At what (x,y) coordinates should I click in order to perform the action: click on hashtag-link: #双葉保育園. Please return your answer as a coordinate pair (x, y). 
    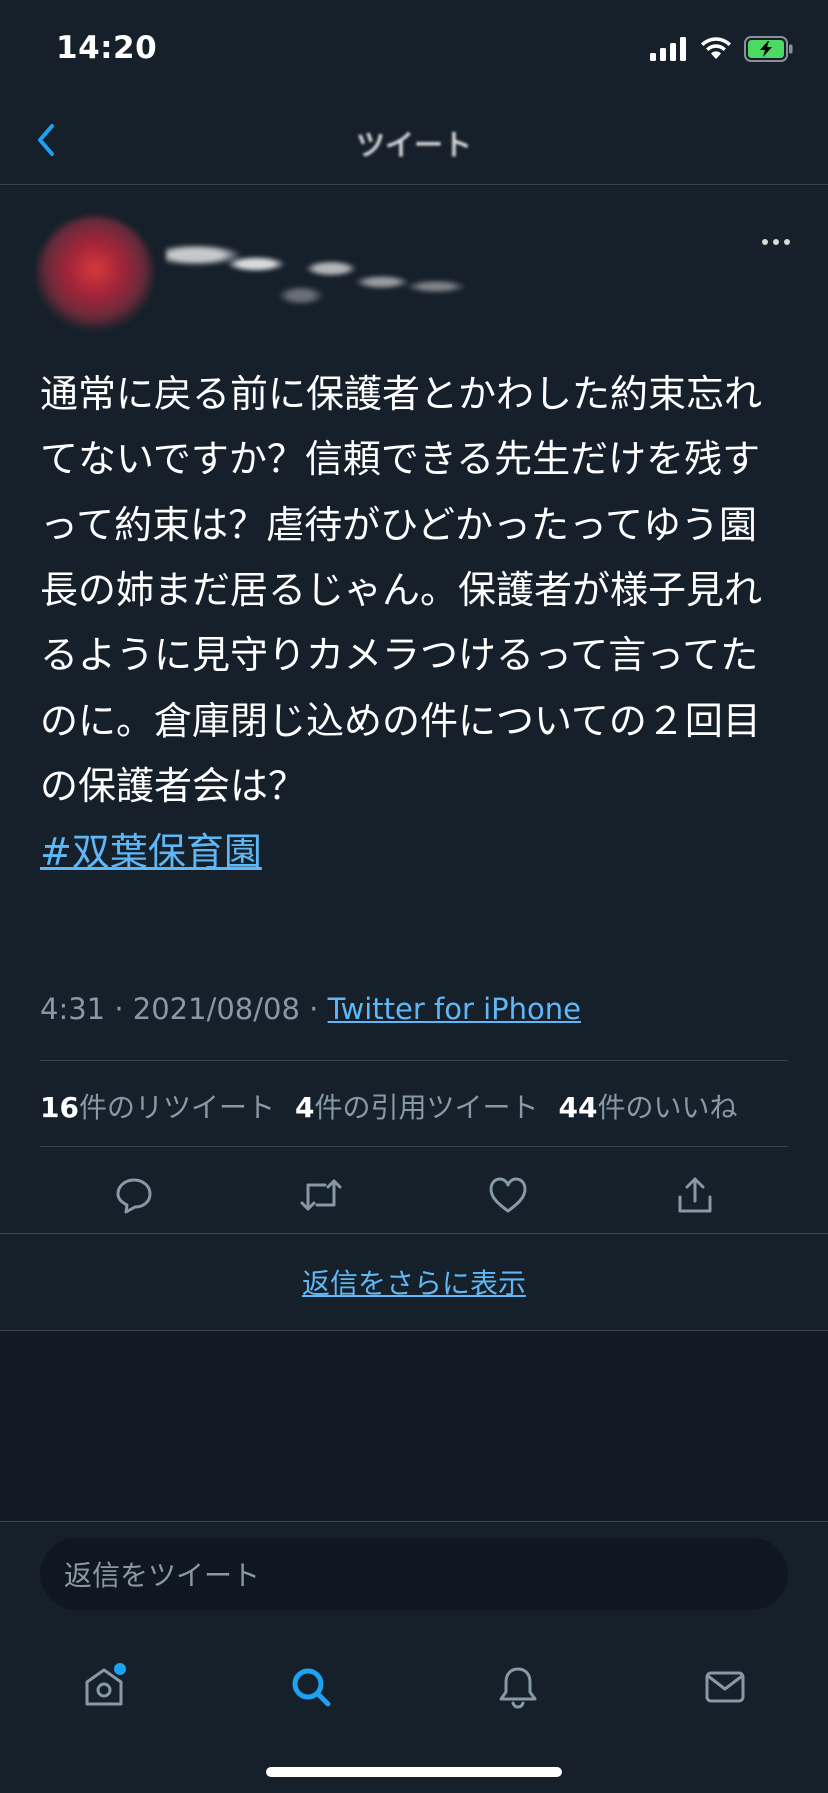
    Looking at the image, I should click on (151, 852).